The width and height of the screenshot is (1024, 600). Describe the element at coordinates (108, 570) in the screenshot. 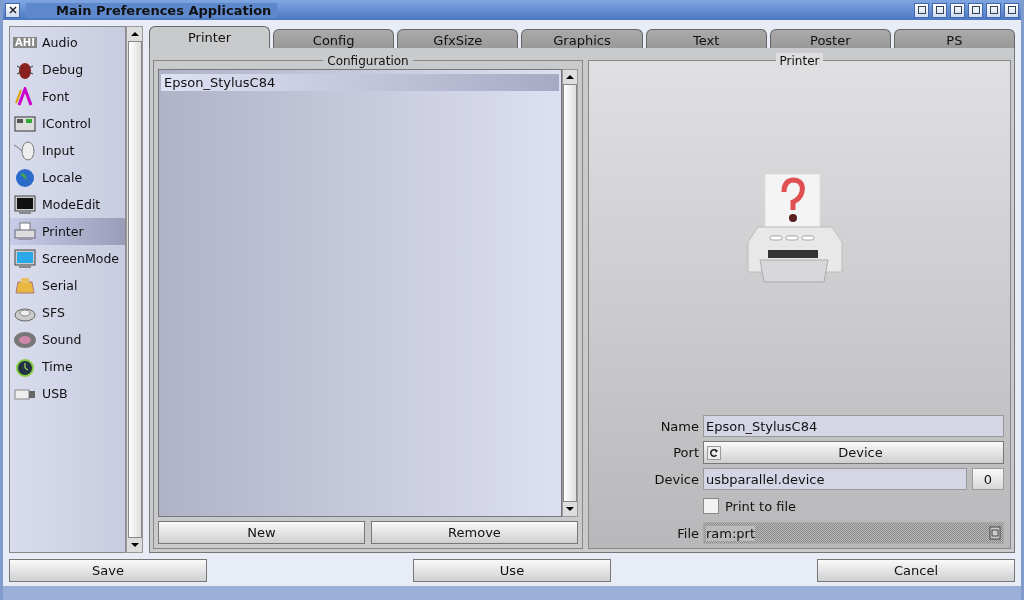

I see `action-button: Save` at that location.